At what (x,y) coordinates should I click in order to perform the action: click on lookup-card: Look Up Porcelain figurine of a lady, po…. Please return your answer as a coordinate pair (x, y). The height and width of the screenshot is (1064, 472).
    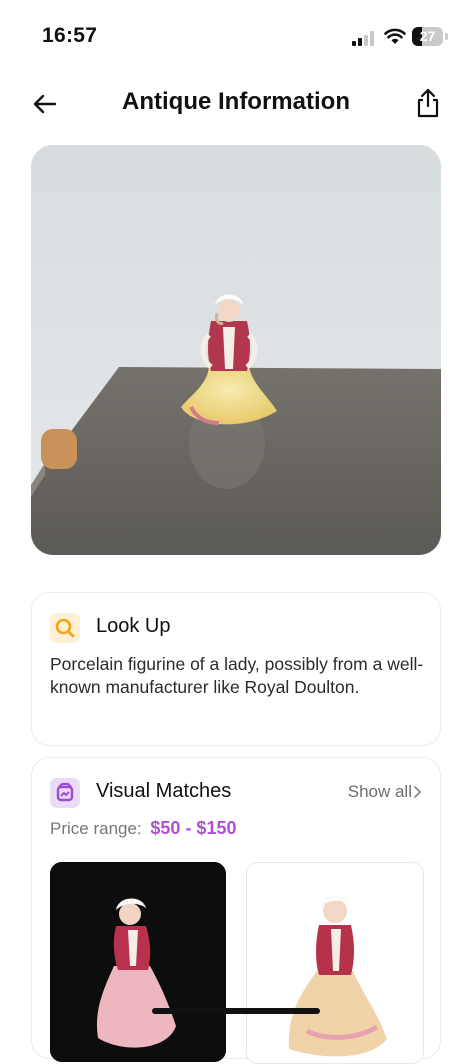
    Looking at the image, I should click on (236, 669).